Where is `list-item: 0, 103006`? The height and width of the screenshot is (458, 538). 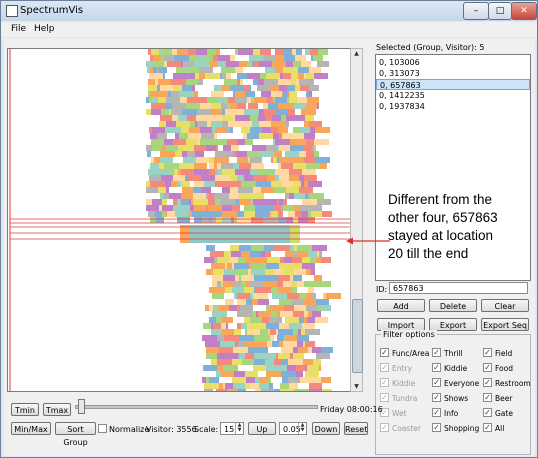 list-item: 0, 103006 is located at coordinates (453, 62).